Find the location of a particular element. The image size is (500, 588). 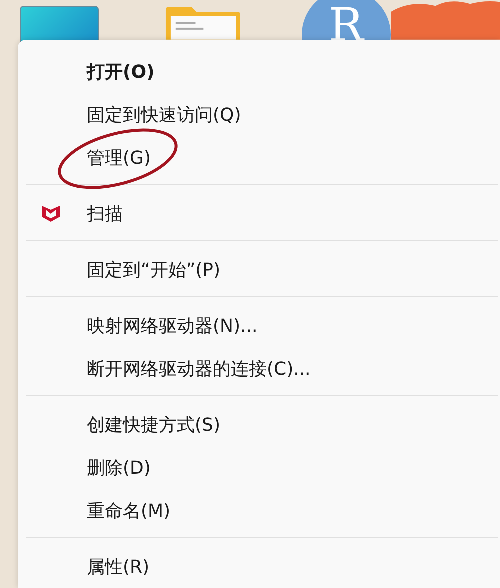

folder-icon is located at coordinates (203, 23).